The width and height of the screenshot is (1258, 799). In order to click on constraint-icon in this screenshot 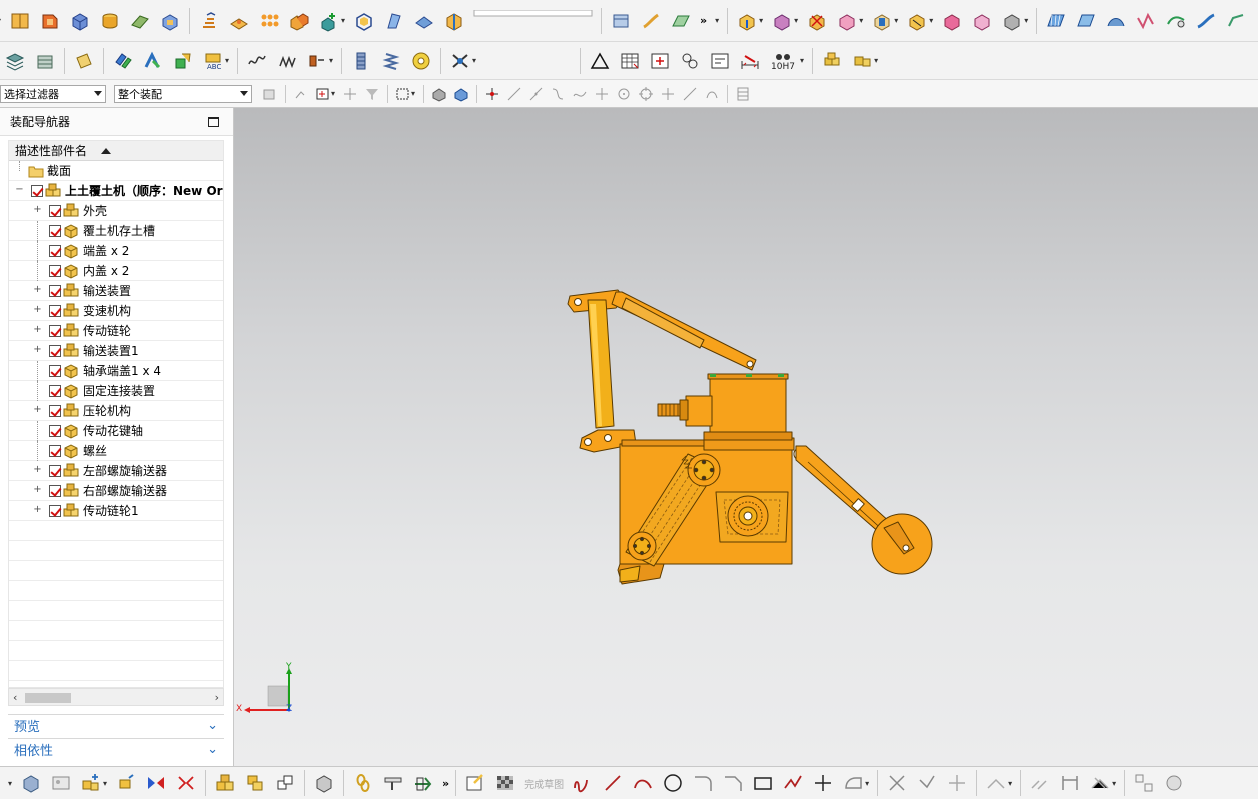, I will do `click(1040, 783)`.